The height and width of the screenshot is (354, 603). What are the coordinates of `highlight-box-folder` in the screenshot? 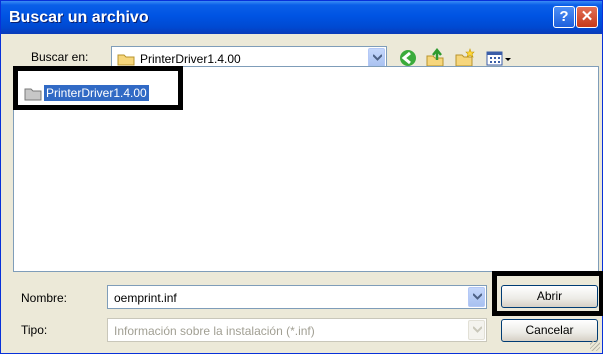 It's located at (98, 88).